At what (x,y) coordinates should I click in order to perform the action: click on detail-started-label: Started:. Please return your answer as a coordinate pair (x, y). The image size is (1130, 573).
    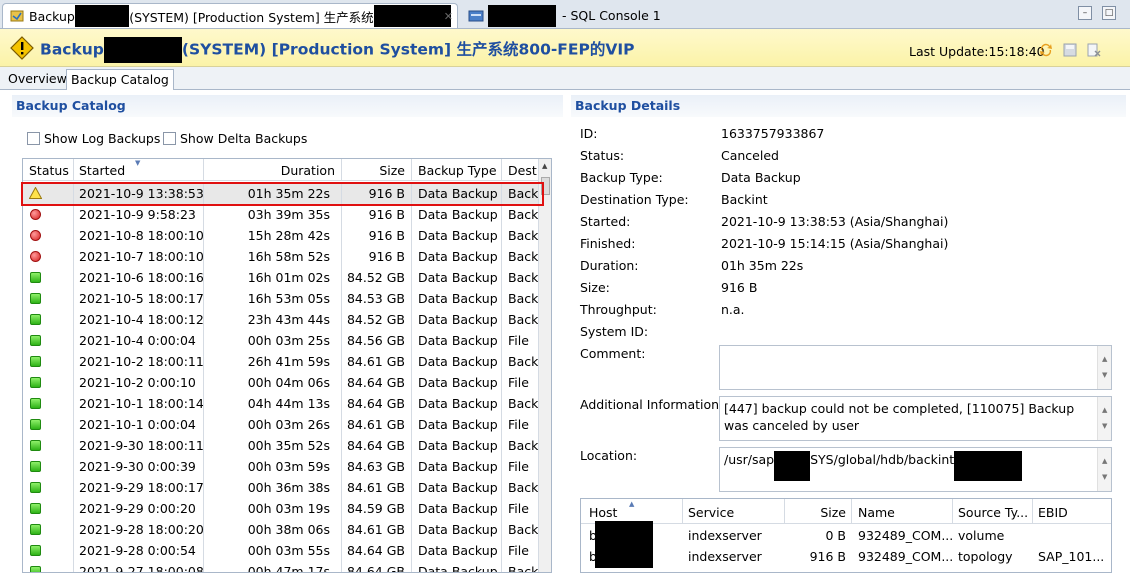
    Looking at the image, I should click on (605, 221).